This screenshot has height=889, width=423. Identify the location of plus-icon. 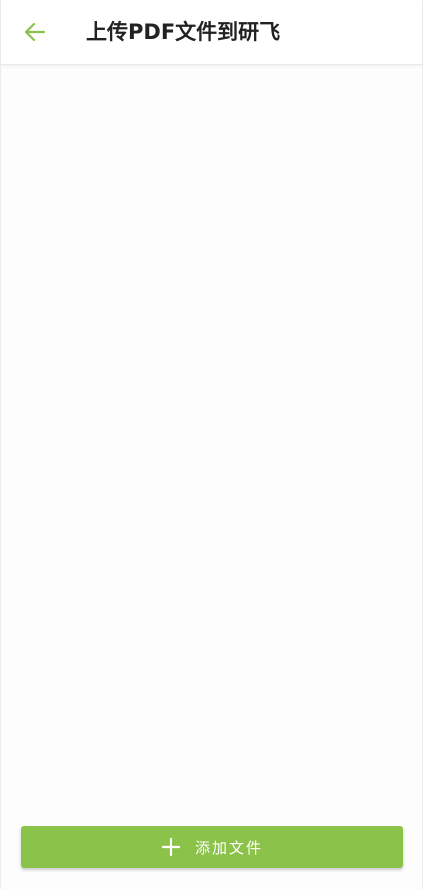
(171, 847).